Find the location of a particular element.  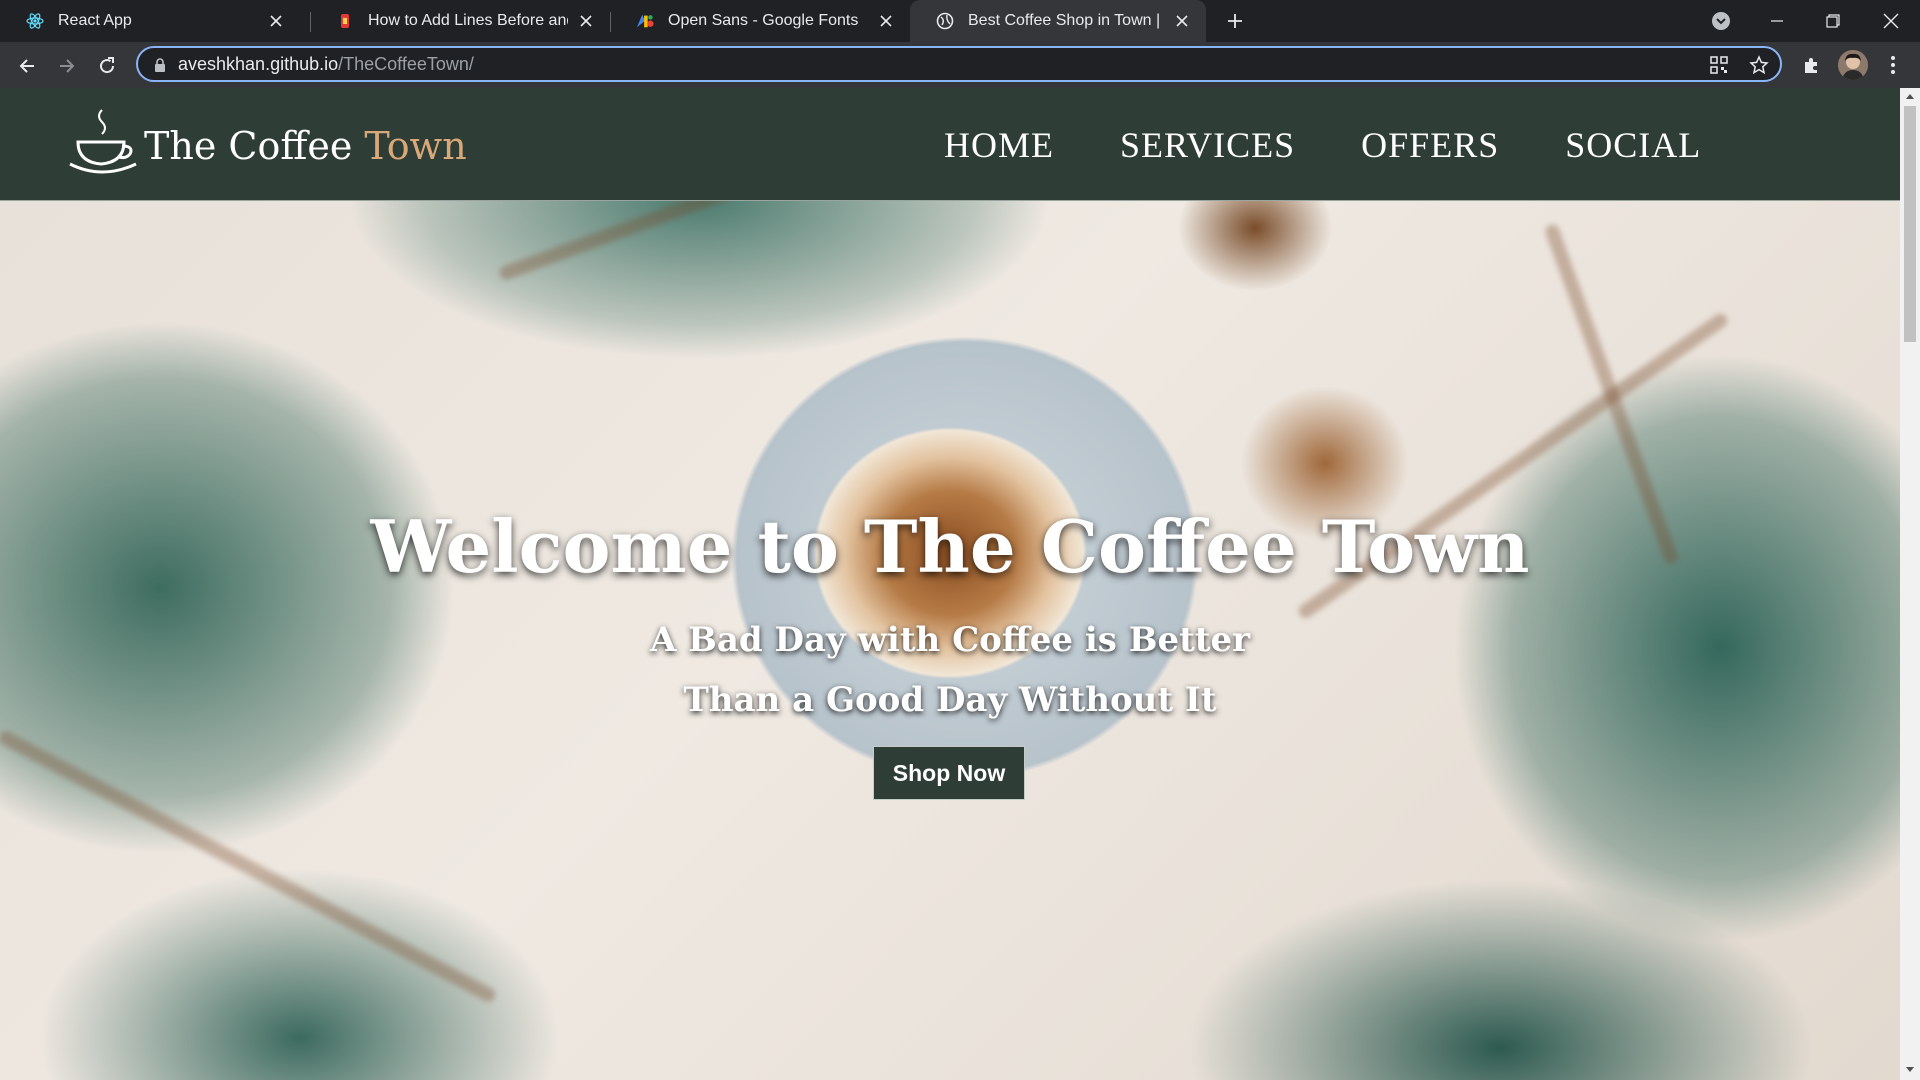

logo-text: The Coffee Town is located at coordinates (305, 146).